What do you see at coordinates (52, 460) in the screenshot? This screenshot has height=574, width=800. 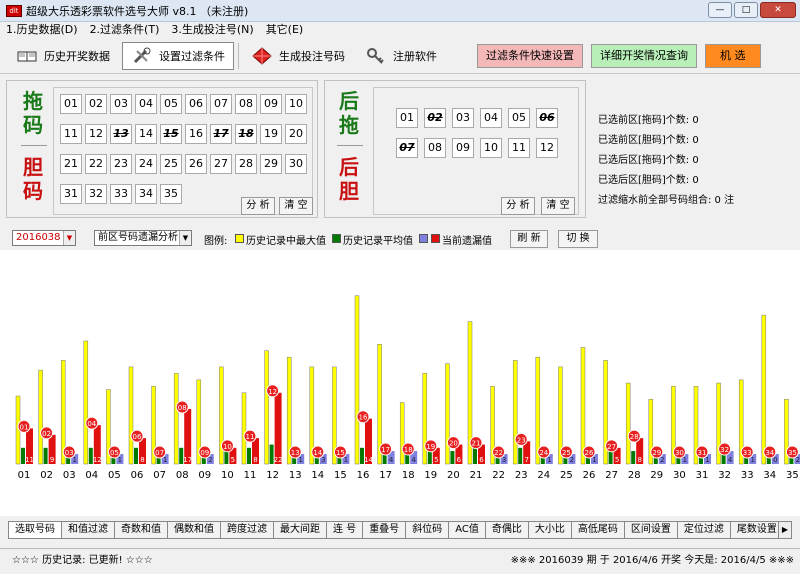 I see `current-value-label: 9` at bounding box center [52, 460].